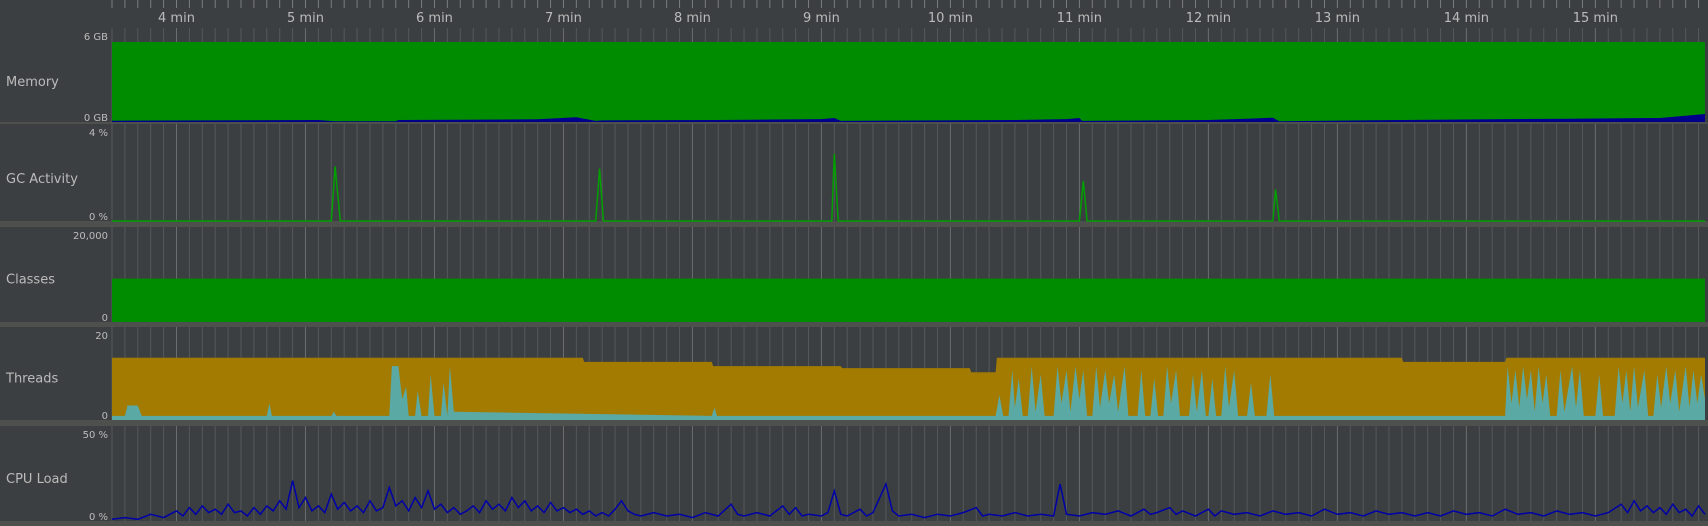 The image size is (1708, 526). I want to click on time-axis-label: 7 min, so click(563, 18).